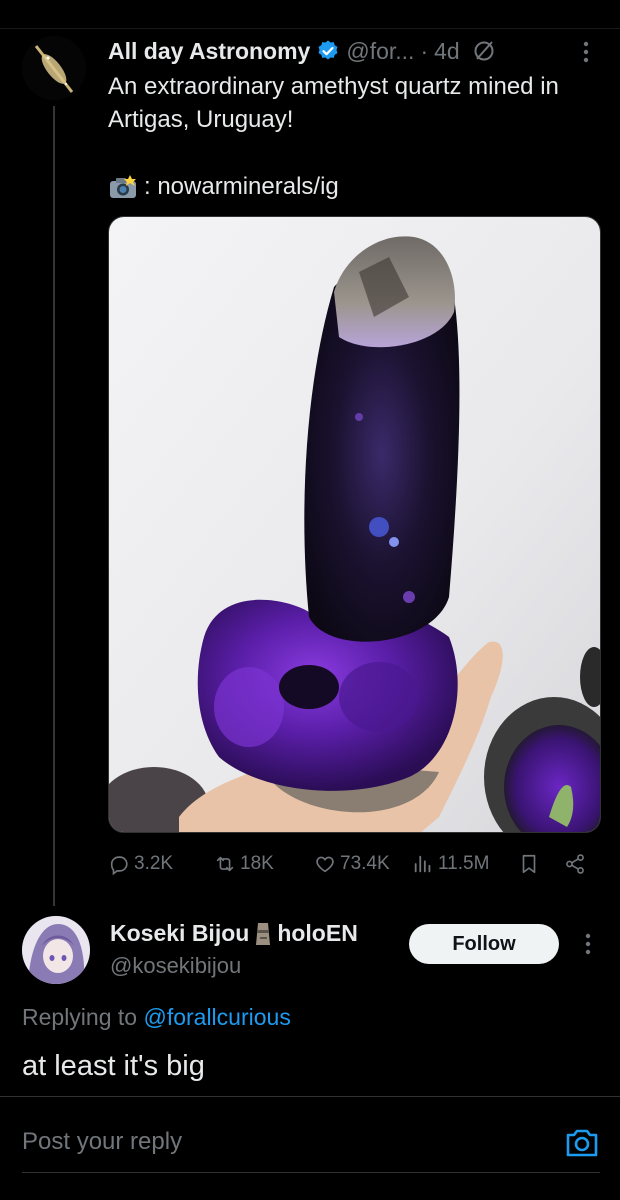  What do you see at coordinates (175, 966) in the screenshot?
I see `reply-handle: @kosekibijou` at bounding box center [175, 966].